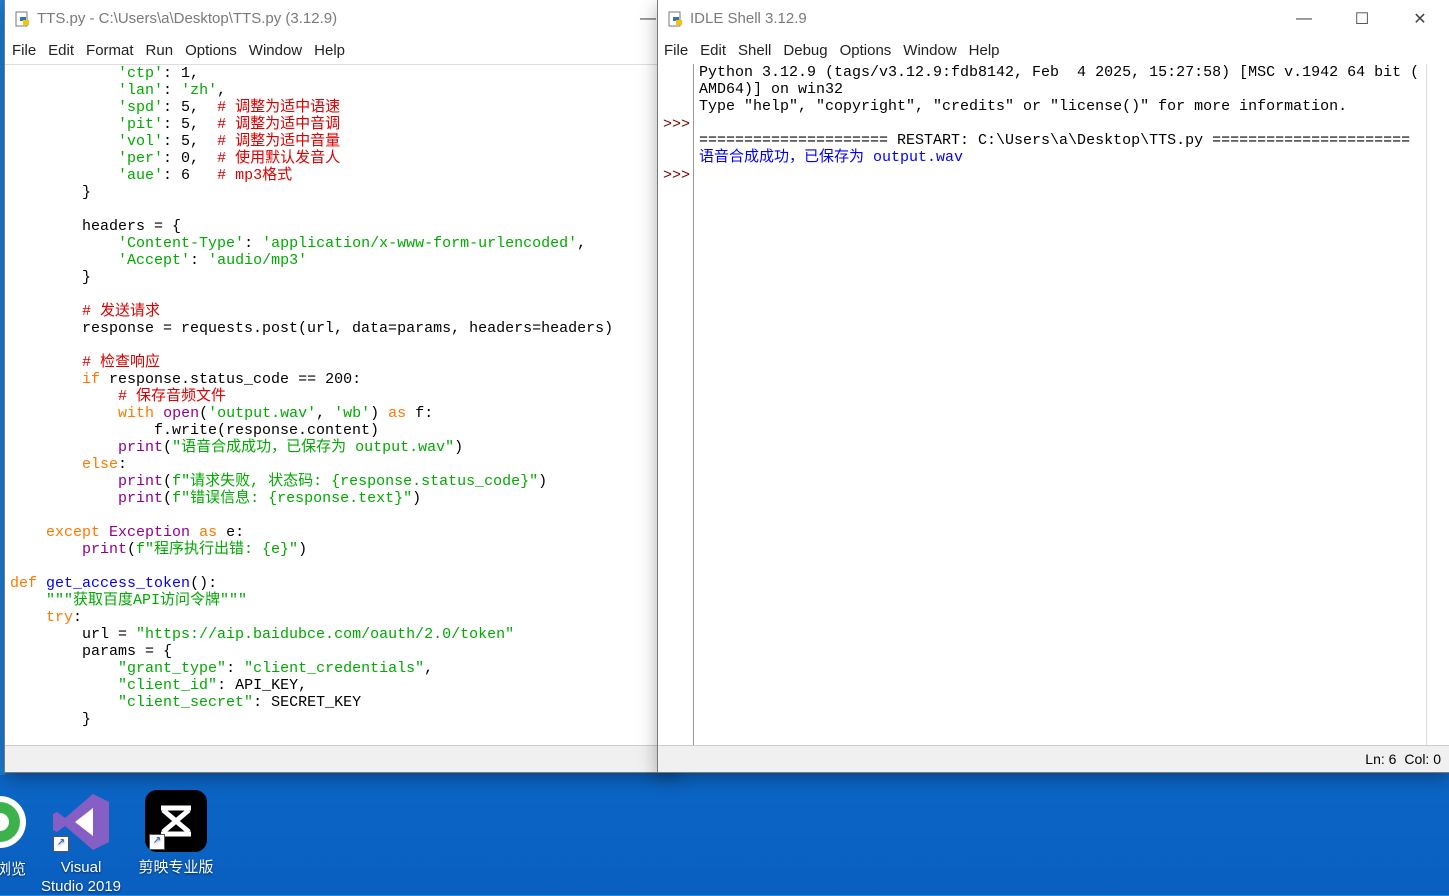 Image resolution: width=1449 pixels, height=896 pixels. I want to click on code-token: :, so click(172, 90).